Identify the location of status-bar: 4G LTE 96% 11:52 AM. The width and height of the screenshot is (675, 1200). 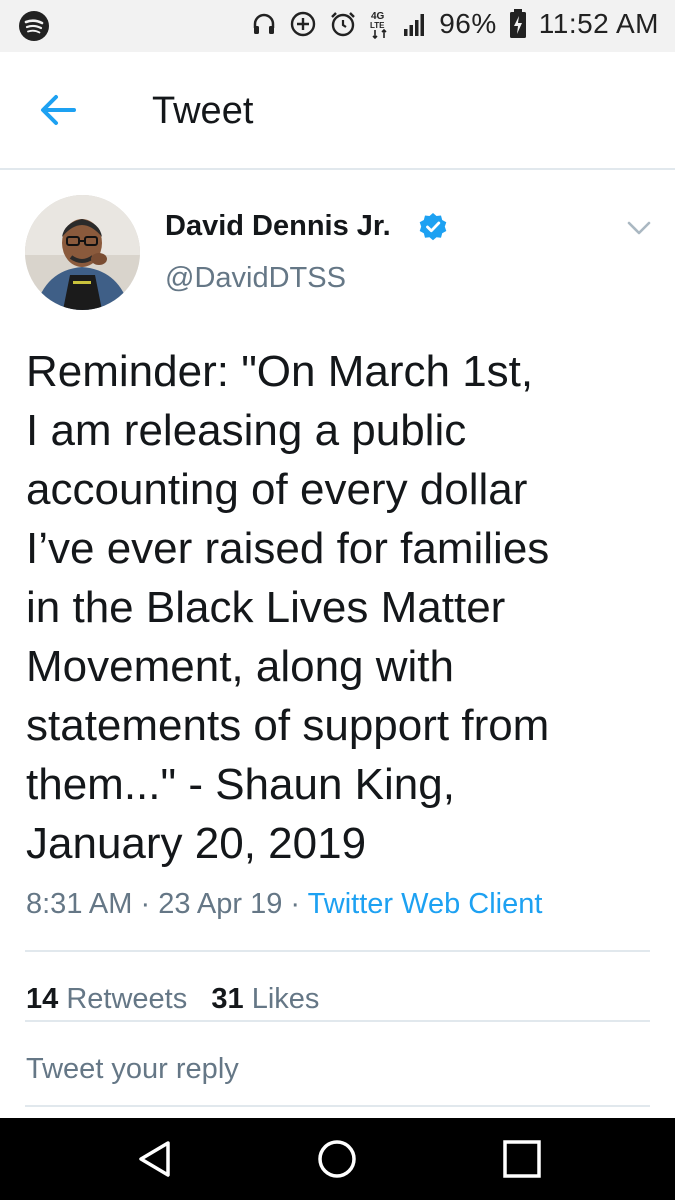
(337, 26).